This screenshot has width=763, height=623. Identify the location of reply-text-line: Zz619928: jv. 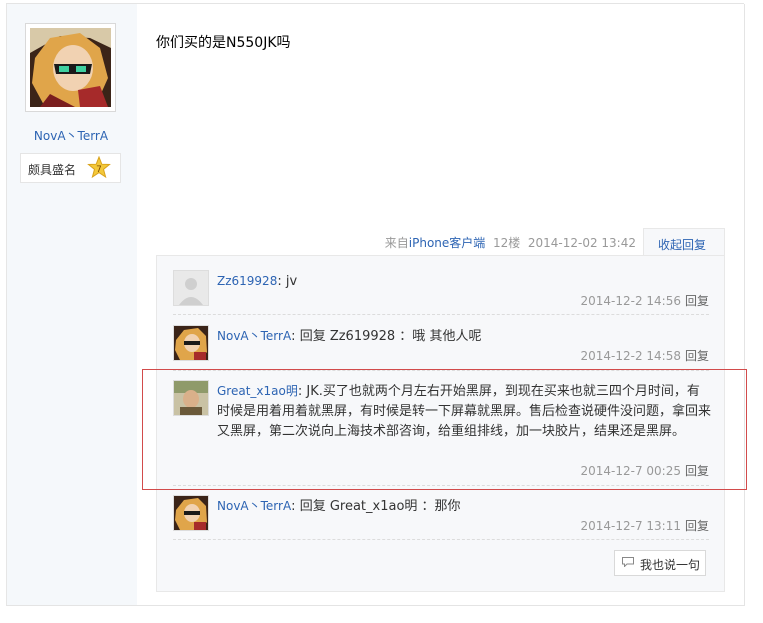
(464, 281).